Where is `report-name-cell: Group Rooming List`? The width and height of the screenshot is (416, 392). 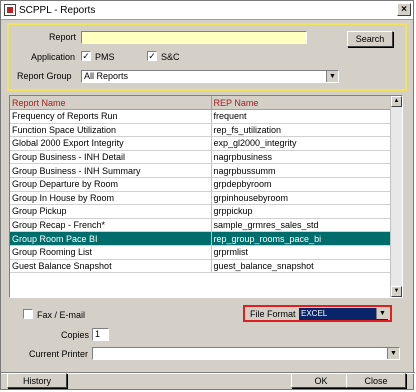
report-name-cell: Group Rooming List is located at coordinates (111, 252).